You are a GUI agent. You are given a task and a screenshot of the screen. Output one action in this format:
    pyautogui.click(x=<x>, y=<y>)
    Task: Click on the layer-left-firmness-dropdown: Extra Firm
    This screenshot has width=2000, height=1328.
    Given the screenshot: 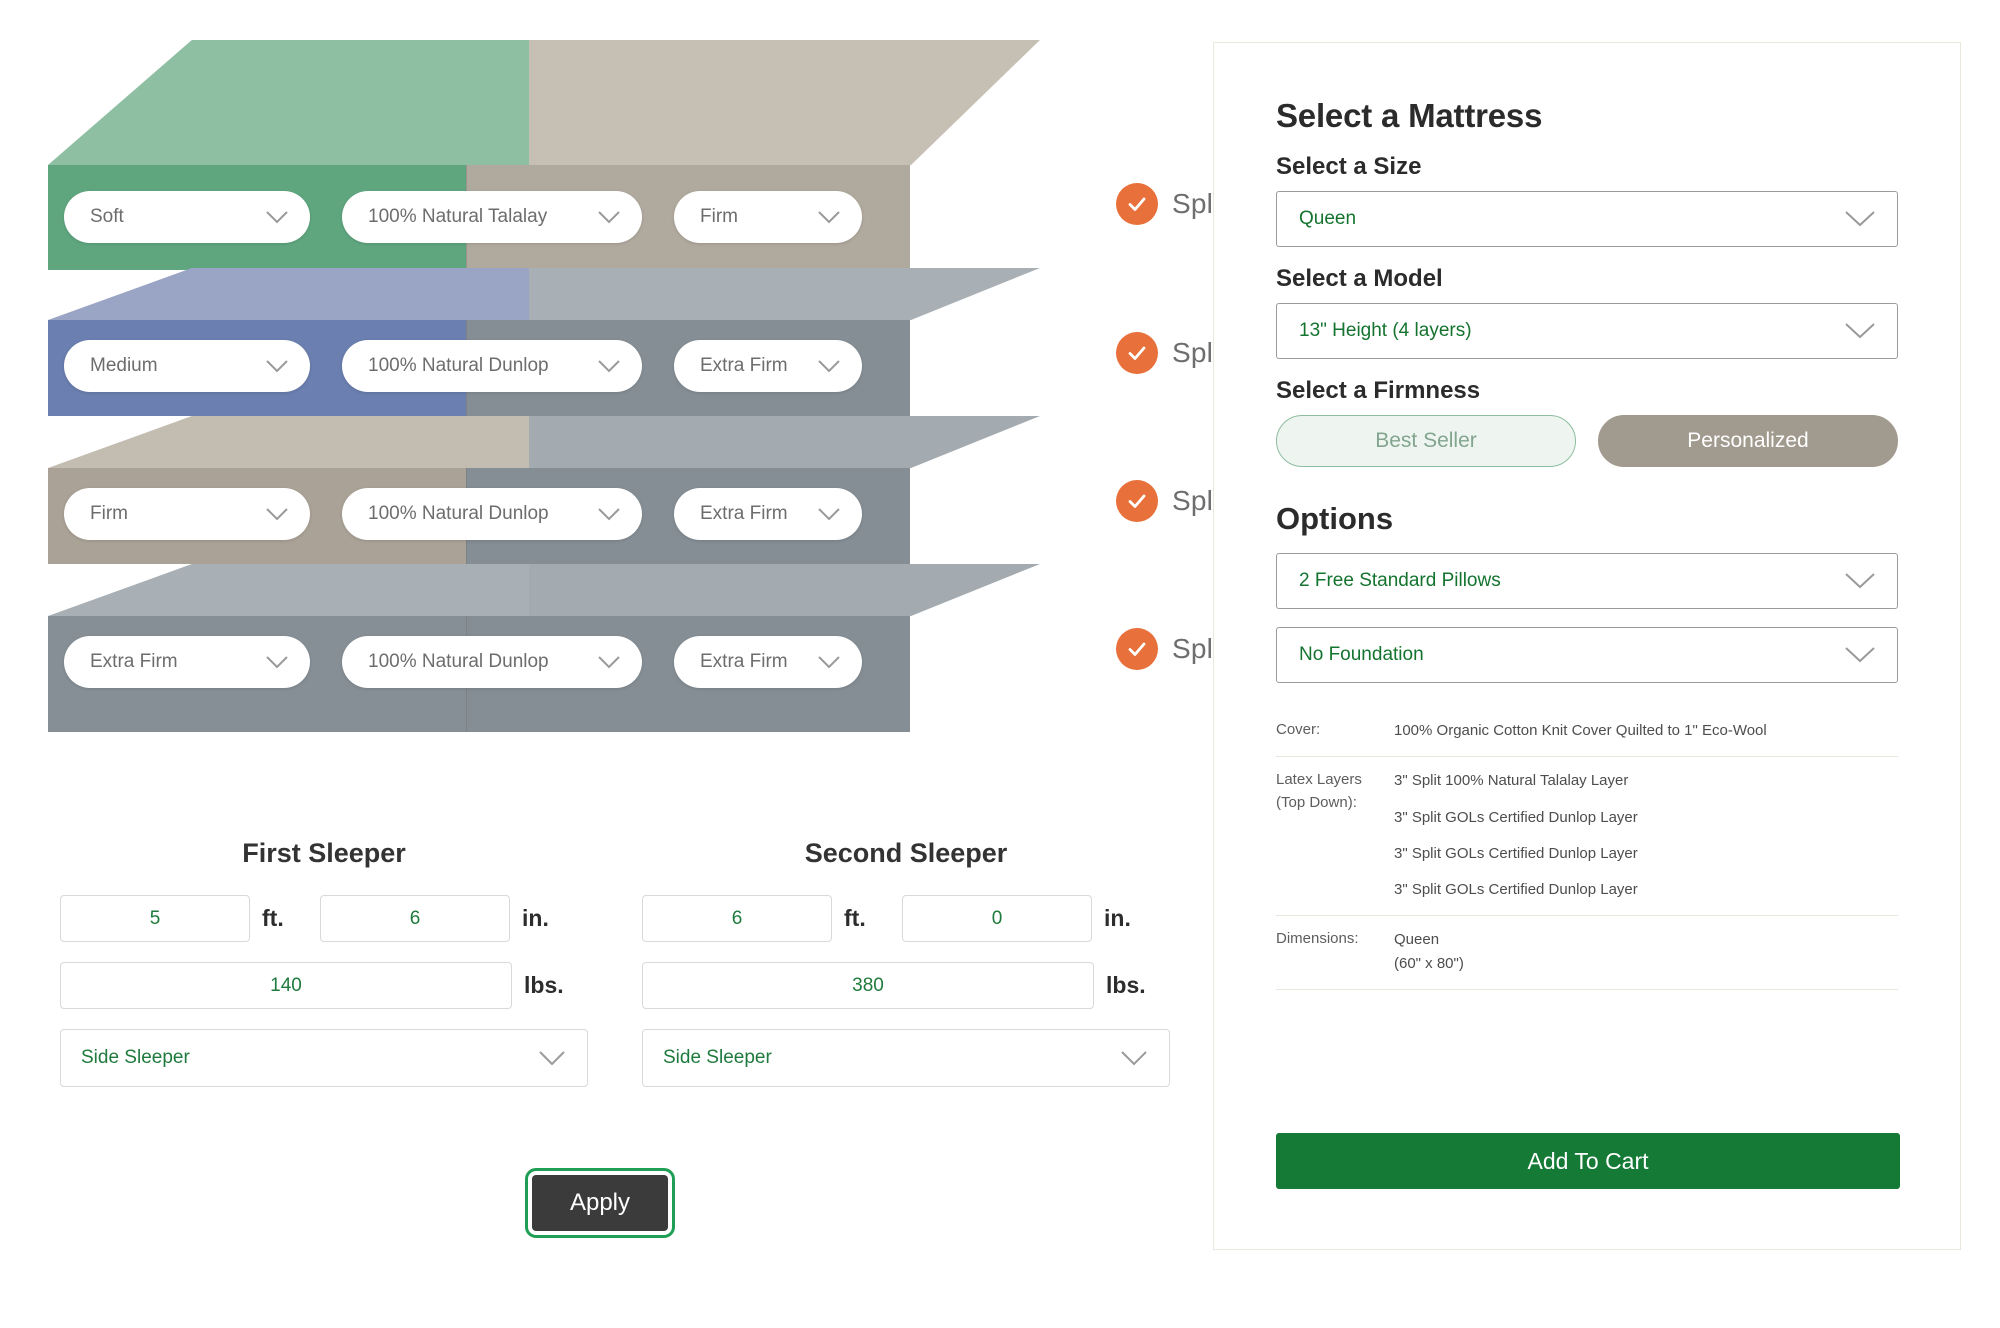 What is the action you would take?
    pyautogui.click(x=187, y=662)
    